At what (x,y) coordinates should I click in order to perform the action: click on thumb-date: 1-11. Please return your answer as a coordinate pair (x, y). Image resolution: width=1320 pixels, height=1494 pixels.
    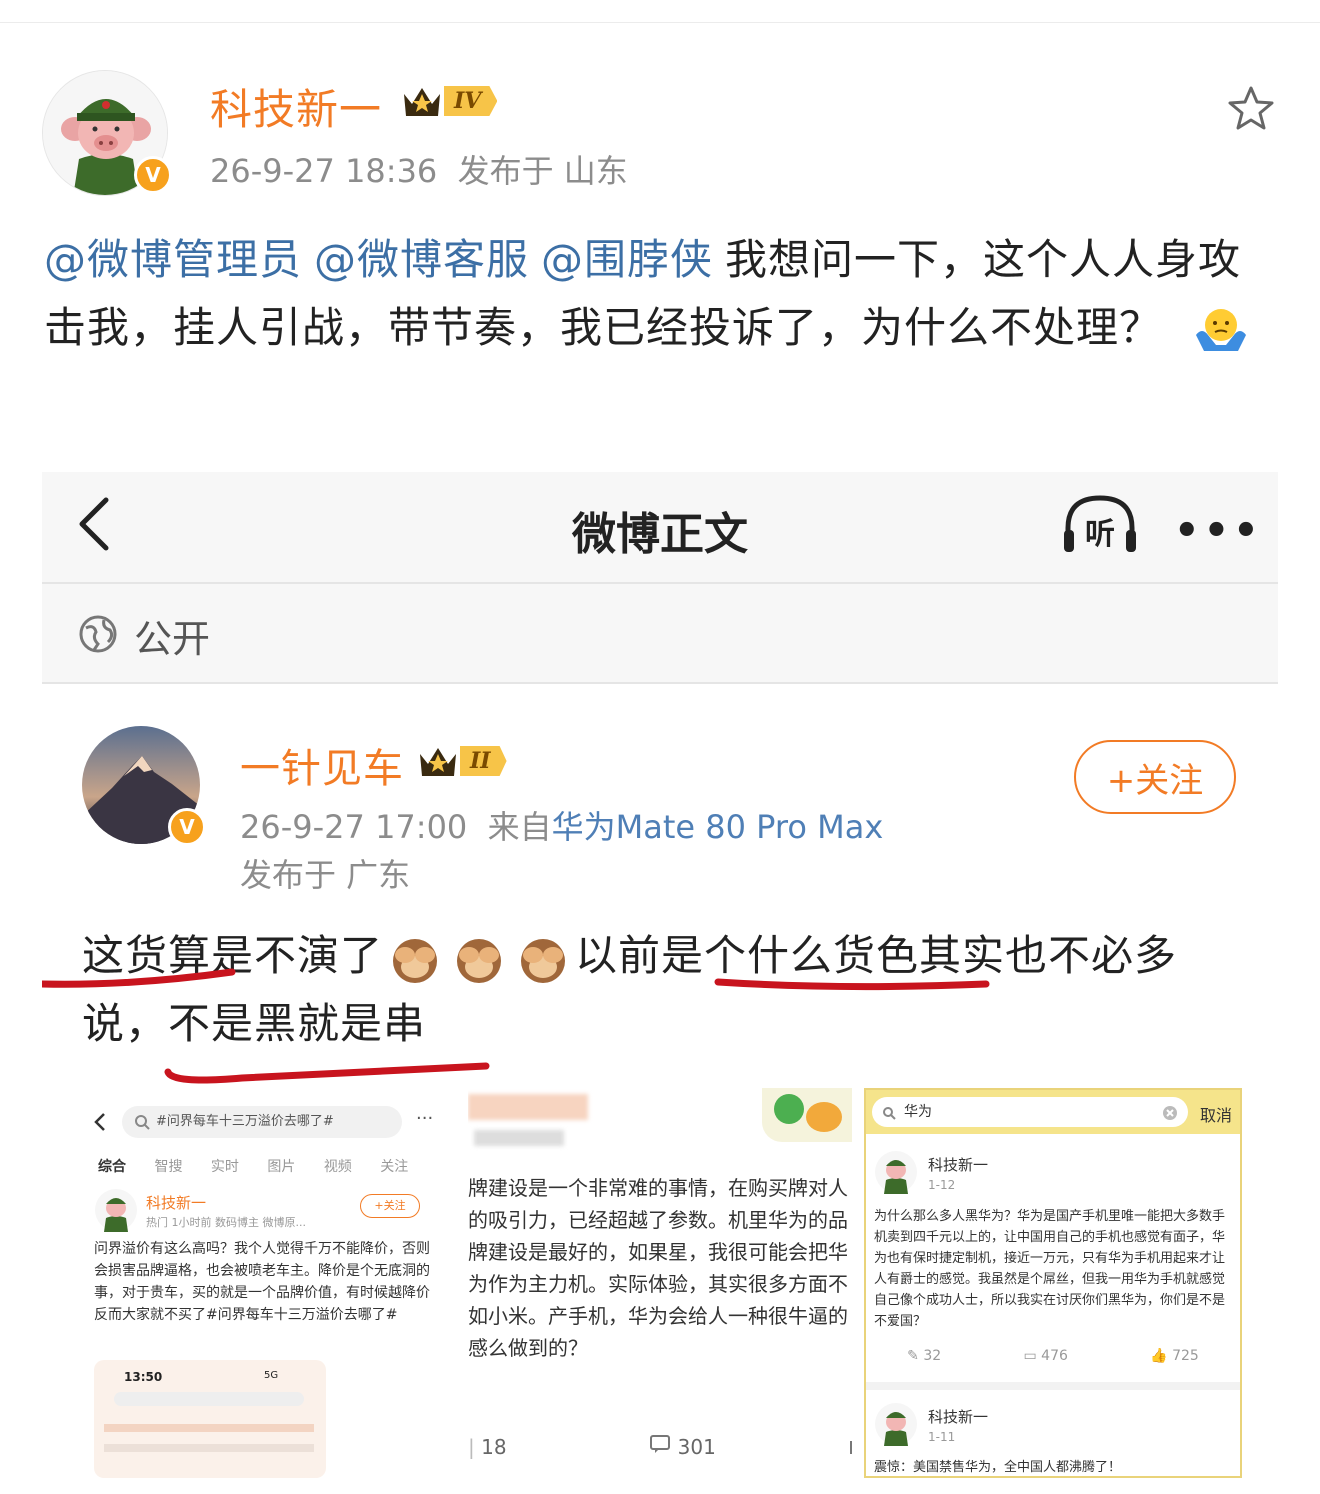
    Looking at the image, I should click on (942, 1437).